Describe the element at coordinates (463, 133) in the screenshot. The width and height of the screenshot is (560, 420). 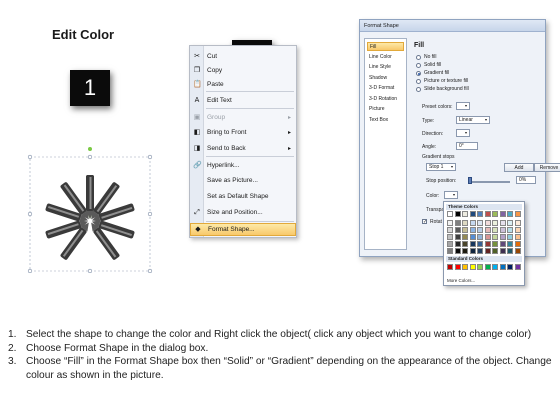
I see `direction-dropdown: ▾` at that location.